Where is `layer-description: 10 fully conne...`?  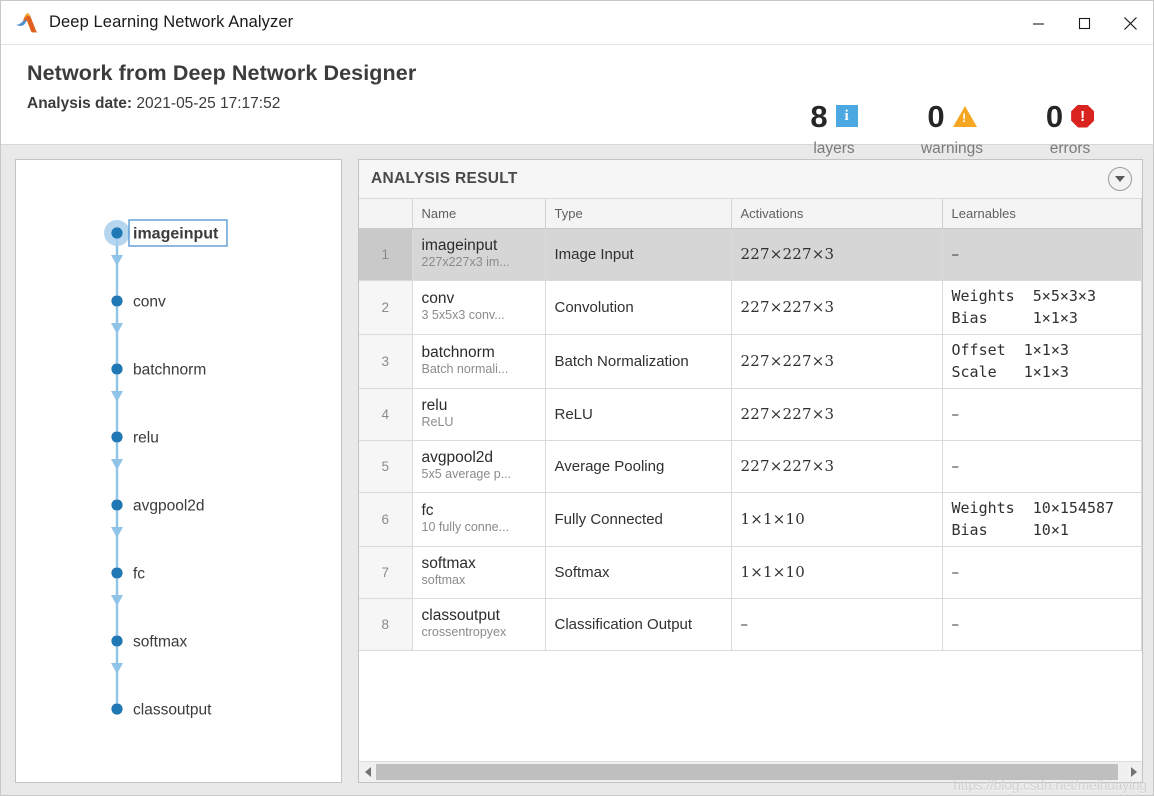
layer-description: 10 fully conne... is located at coordinates (465, 527).